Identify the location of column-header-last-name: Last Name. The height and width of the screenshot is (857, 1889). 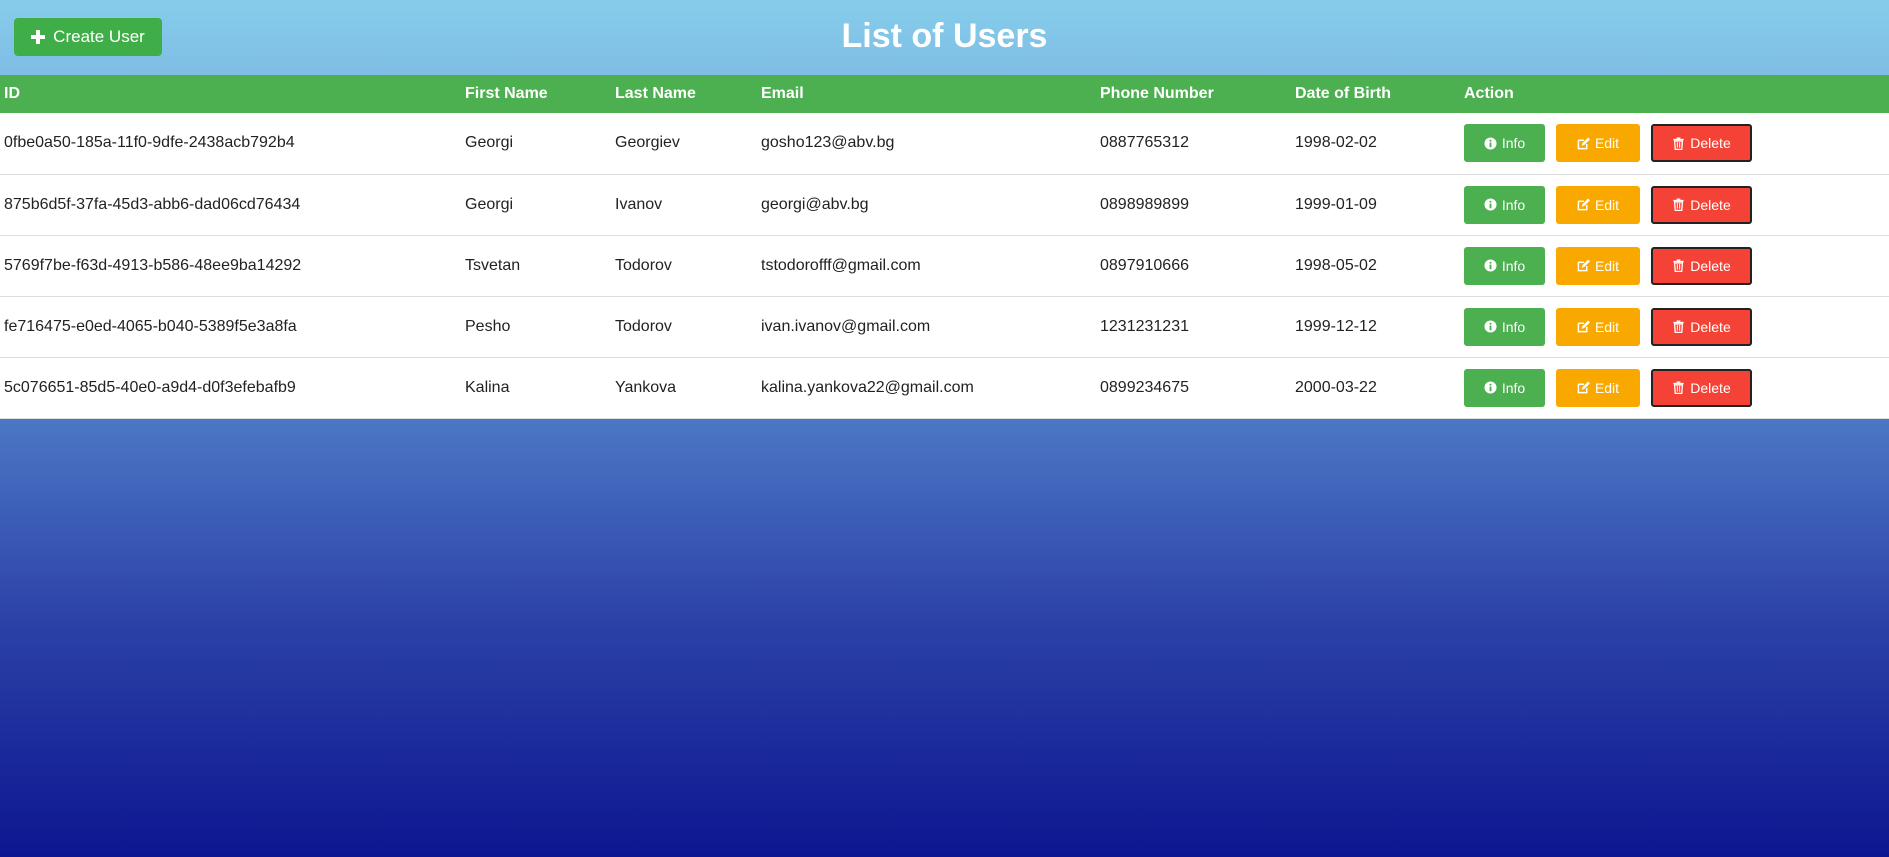
(655, 93).